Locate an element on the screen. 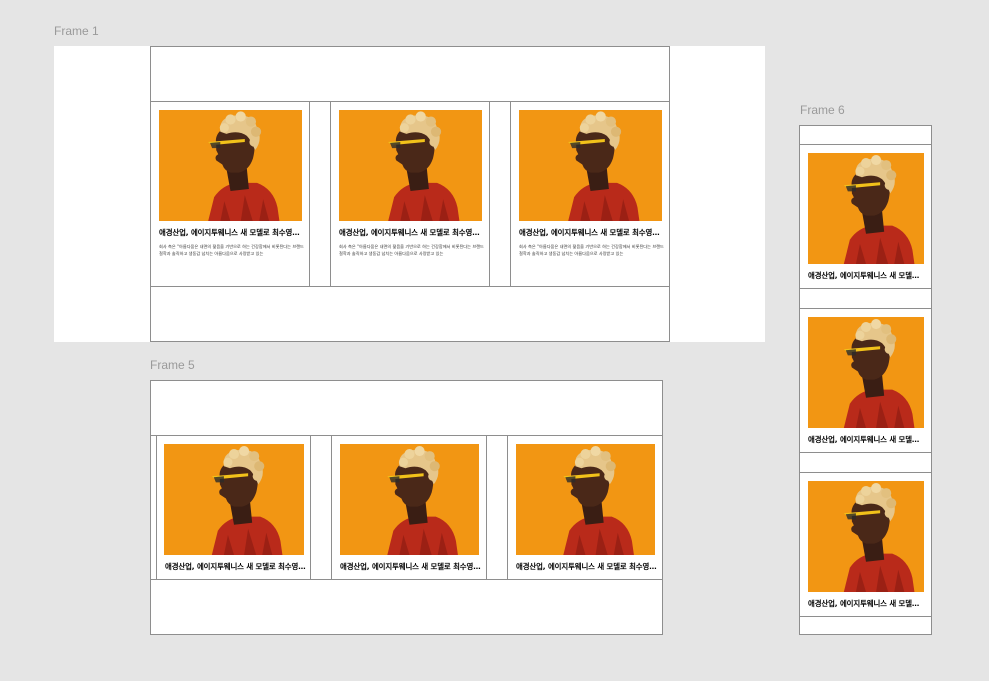 The image size is (989, 681). frame-6-label: Frame 6 is located at coordinates (822, 110).